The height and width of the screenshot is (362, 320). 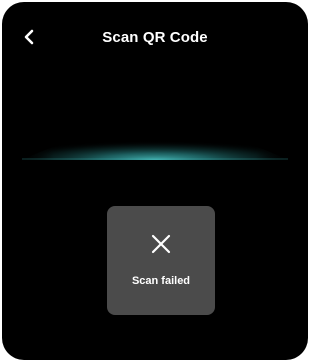 What do you see at coordinates (161, 244) in the screenshot?
I see `close-icon` at bounding box center [161, 244].